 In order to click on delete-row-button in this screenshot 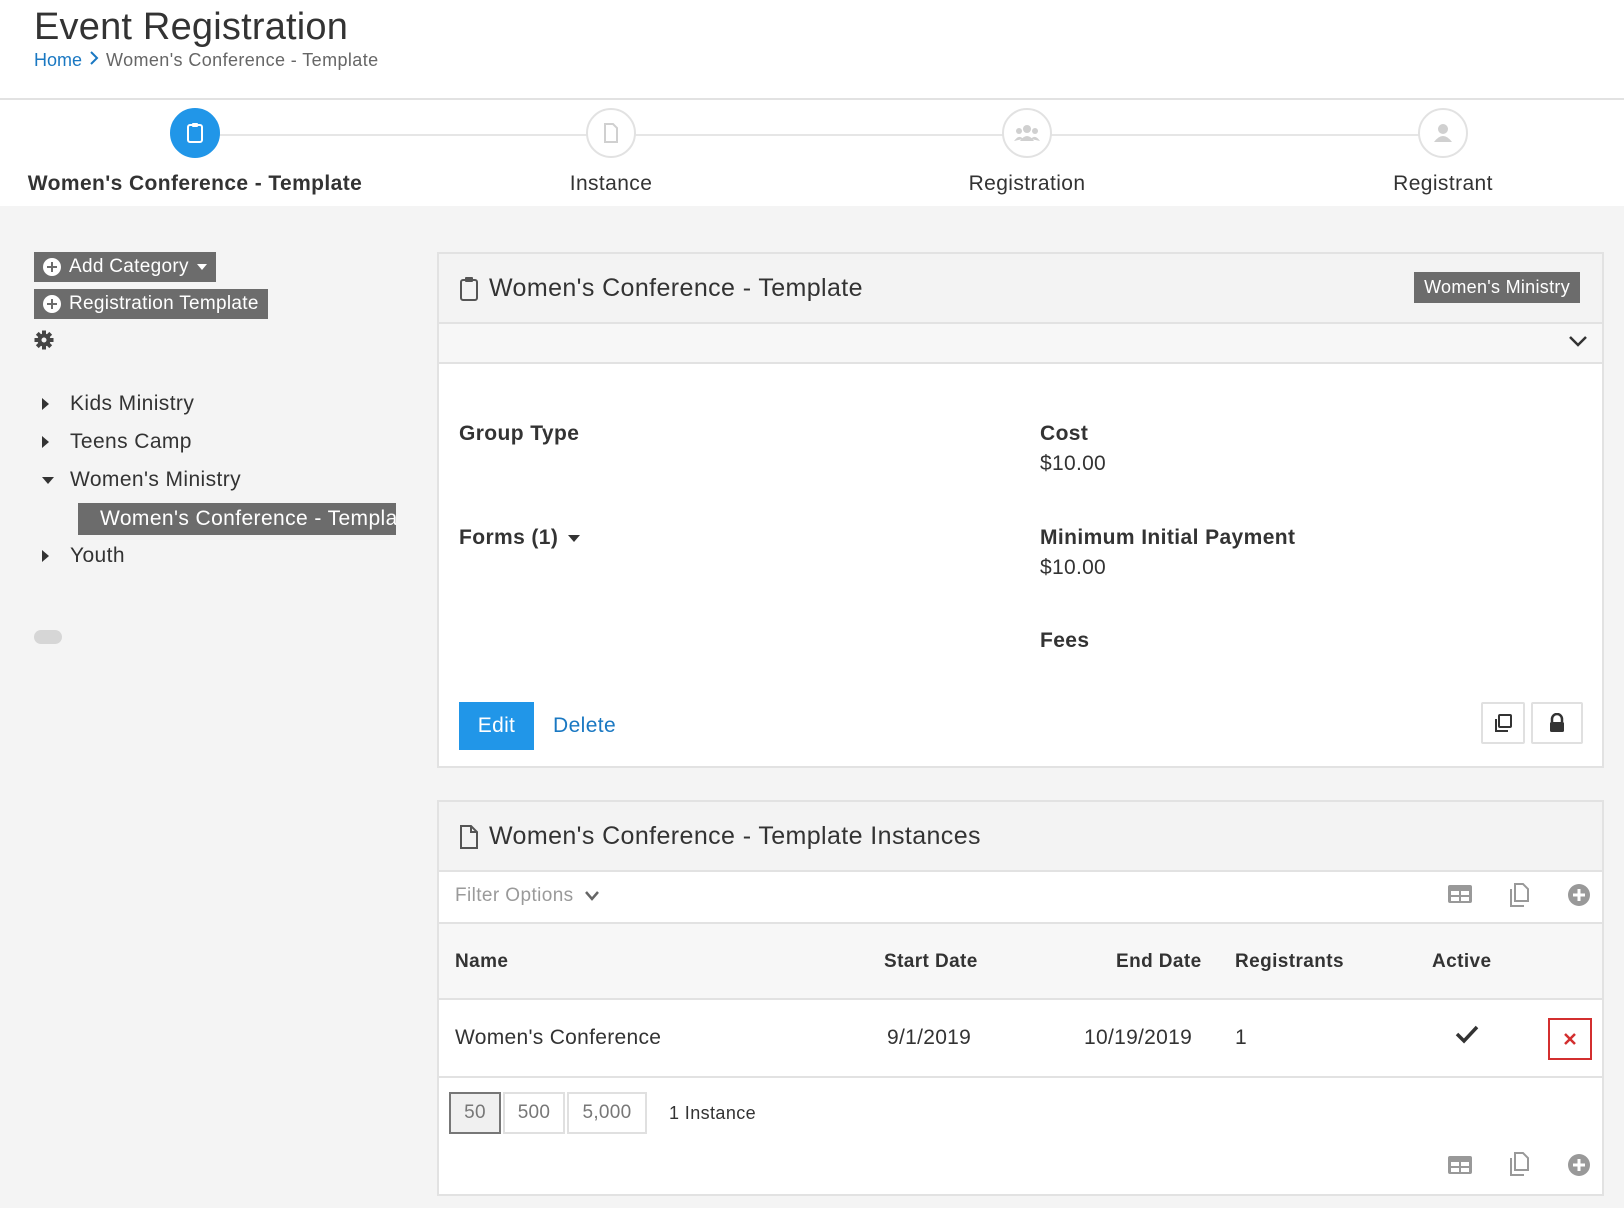, I will do `click(1570, 1039)`.